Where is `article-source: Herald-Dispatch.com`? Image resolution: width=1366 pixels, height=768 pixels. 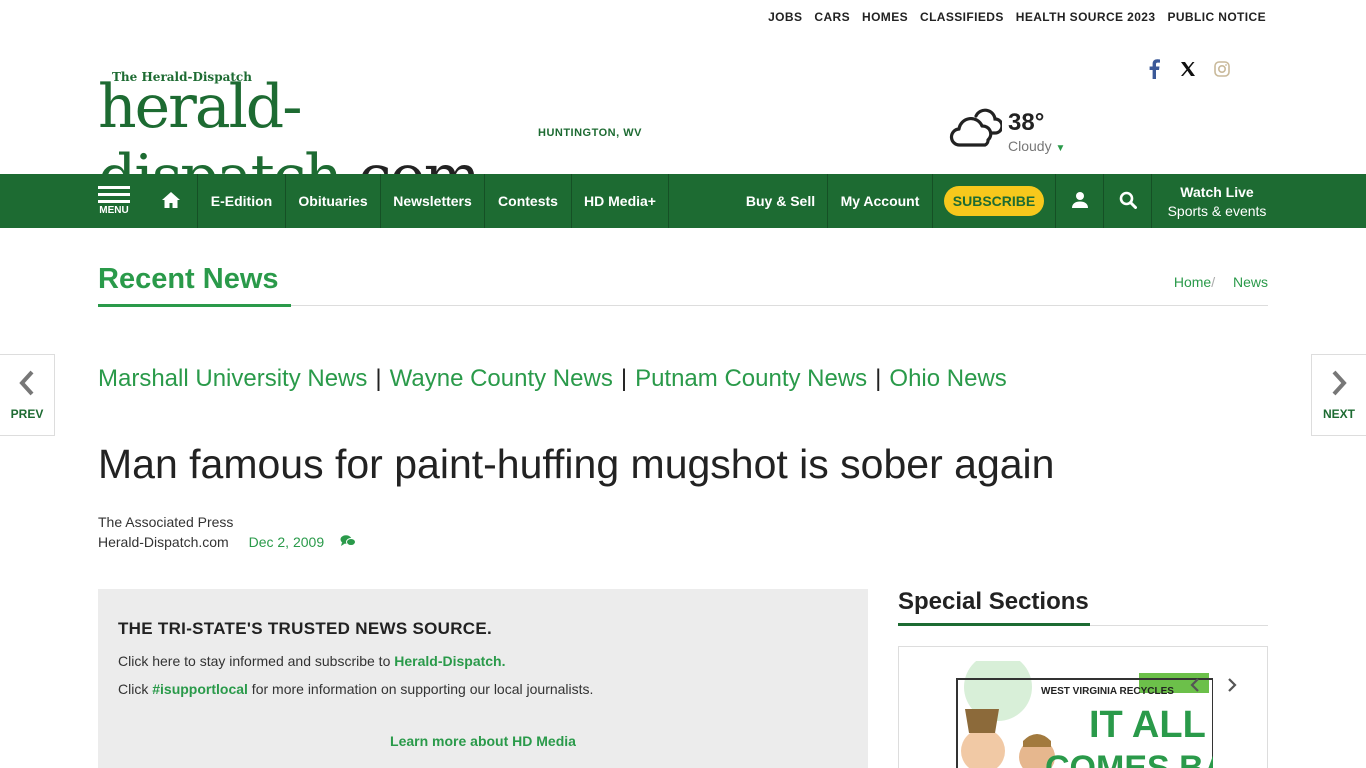
article-source: Herald-Dispatch.com is located at coordinates (163, 542).